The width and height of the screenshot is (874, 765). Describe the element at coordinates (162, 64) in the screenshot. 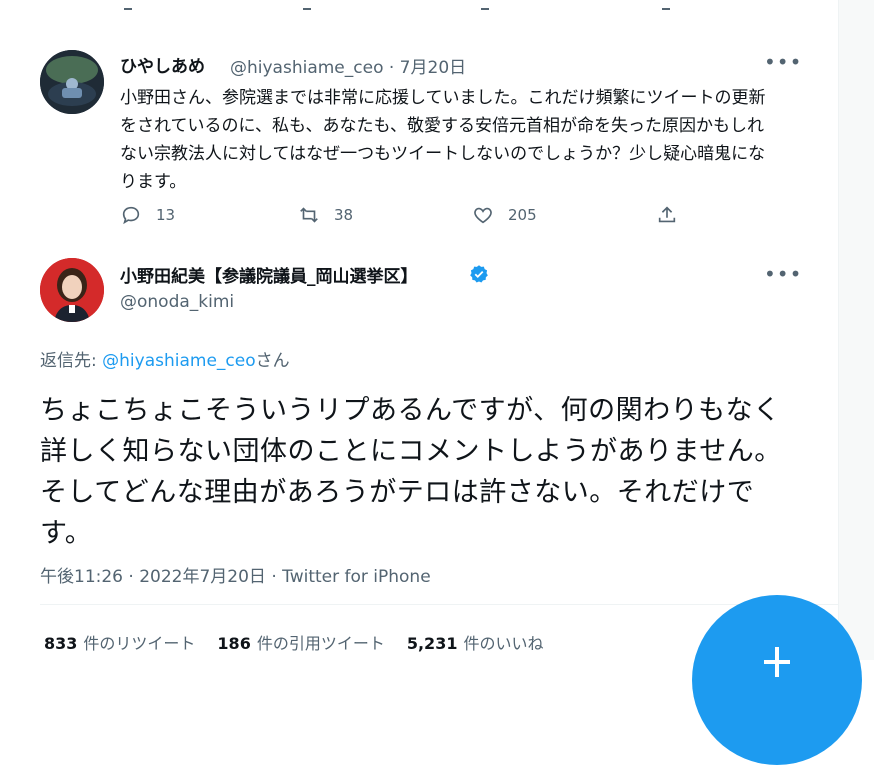

I see `reply-display-name: ひやしあめ` at that location.